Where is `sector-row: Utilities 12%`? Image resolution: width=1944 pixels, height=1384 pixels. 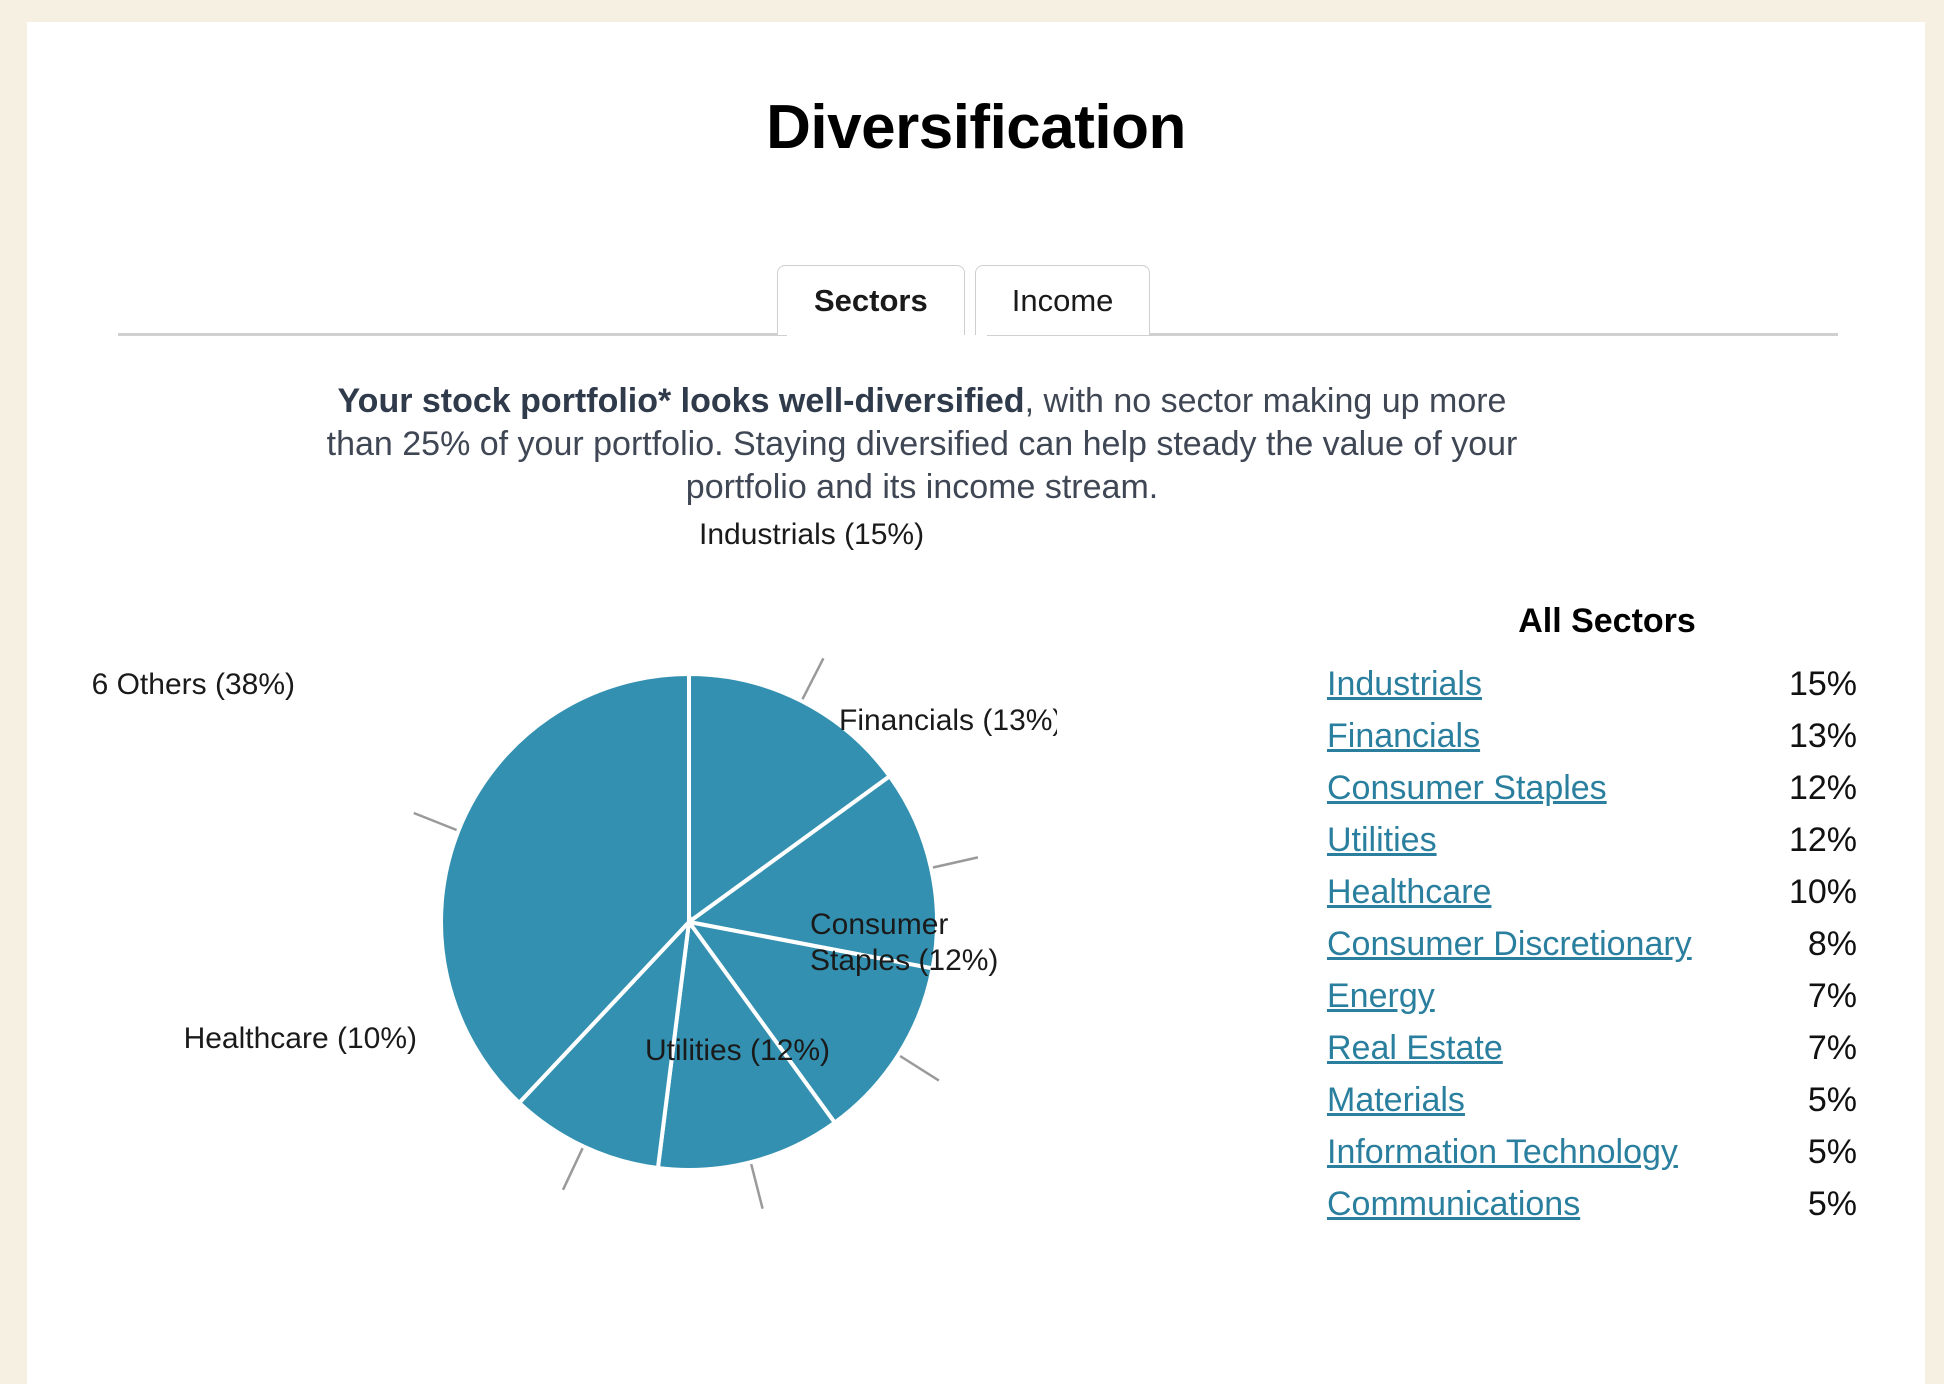 sector-row: Utilities 12% is located at coordinates (1607, 847).